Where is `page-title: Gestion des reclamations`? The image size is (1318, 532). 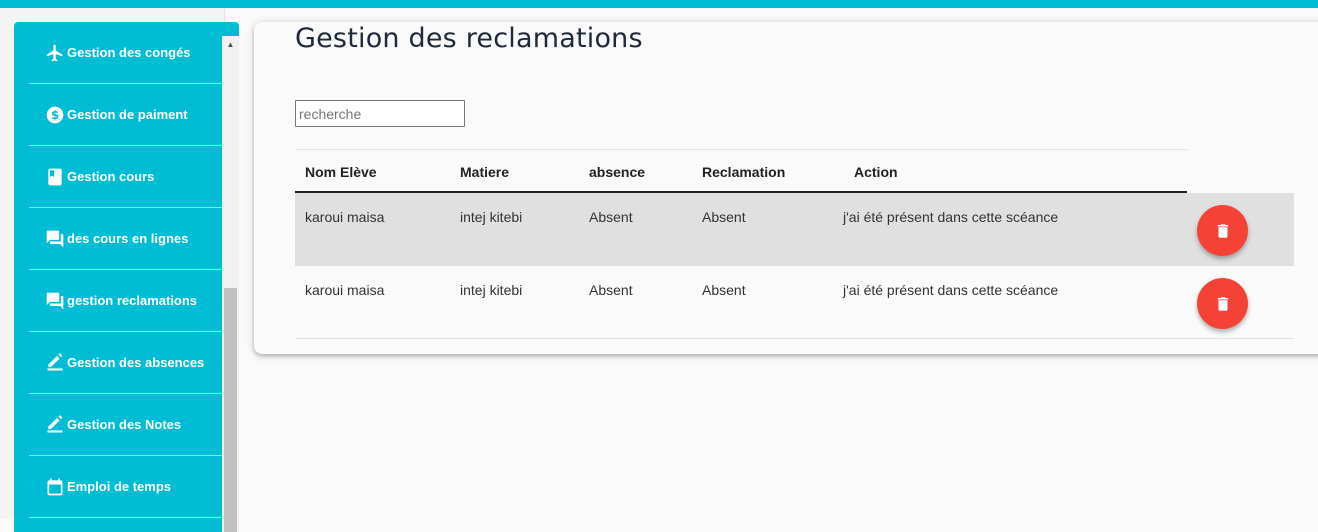 page-title: Gestion des reclamations is located at coordinates (469, 38).